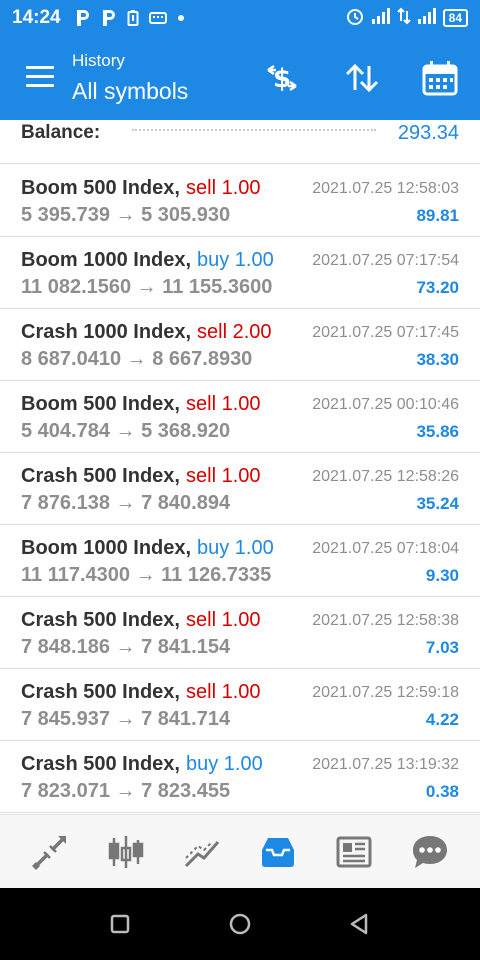 This screenshot has width=480, height=960. I want to click on dot-icon, so click(181, 18).